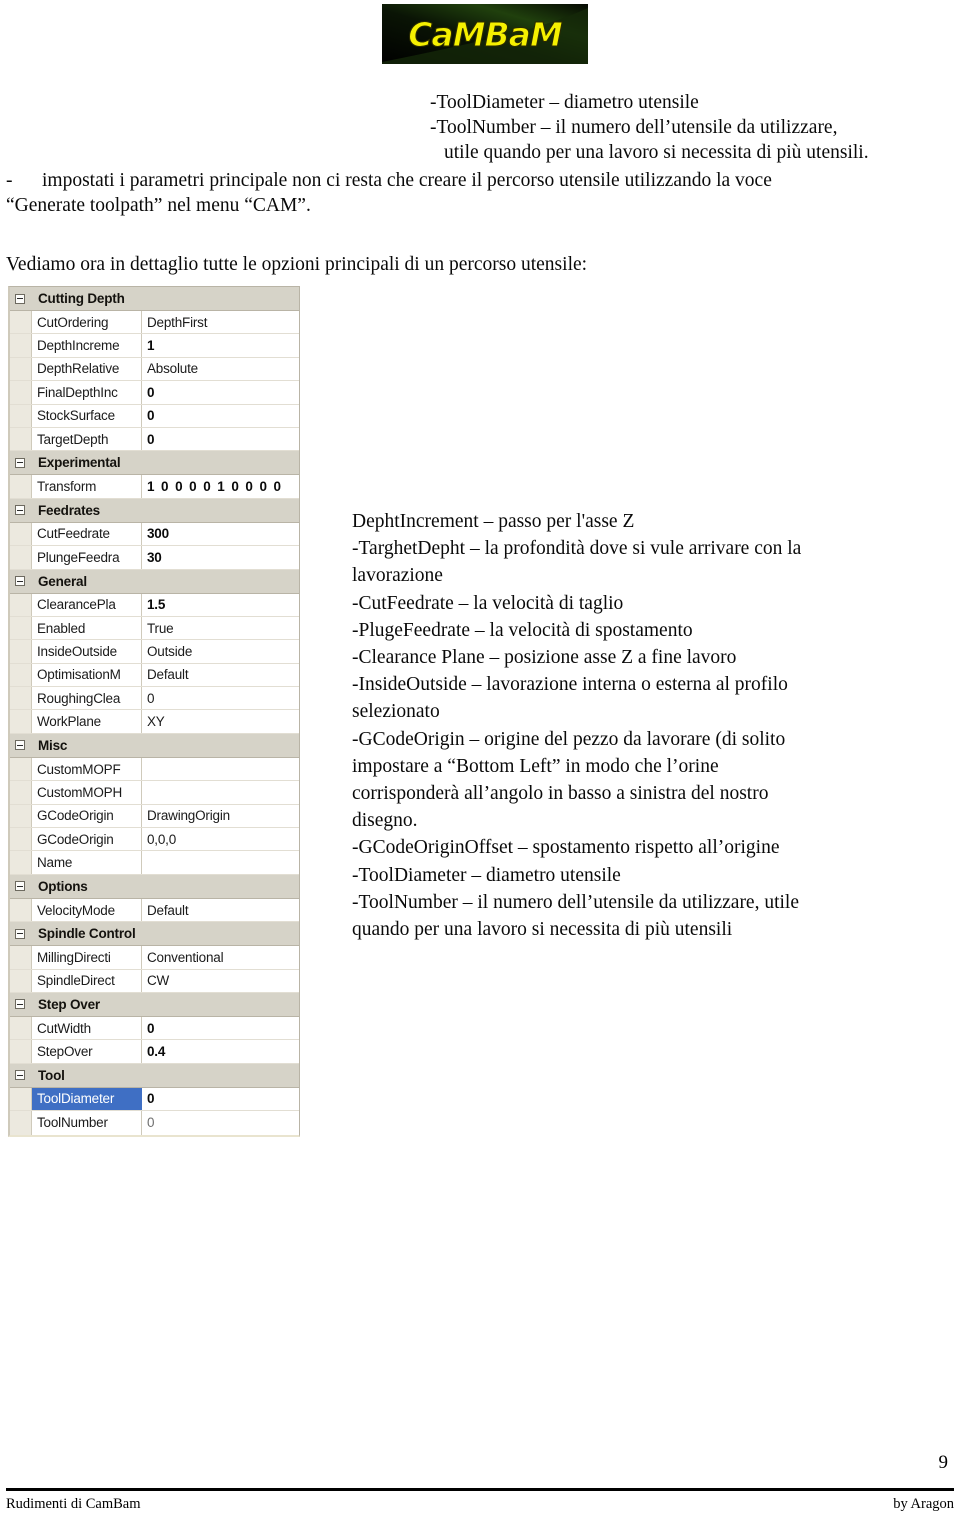 The image size is (960, 1525). I want to click on property-name: CutOrdering, so click(87, 322).